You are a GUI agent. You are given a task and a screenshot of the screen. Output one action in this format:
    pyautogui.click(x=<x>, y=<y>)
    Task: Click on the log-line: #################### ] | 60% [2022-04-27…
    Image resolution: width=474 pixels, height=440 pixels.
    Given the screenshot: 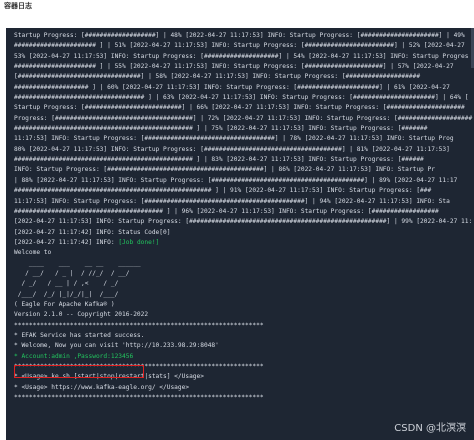 What is the action you would take?
    pyautogui.click(x=232, y=87)
    